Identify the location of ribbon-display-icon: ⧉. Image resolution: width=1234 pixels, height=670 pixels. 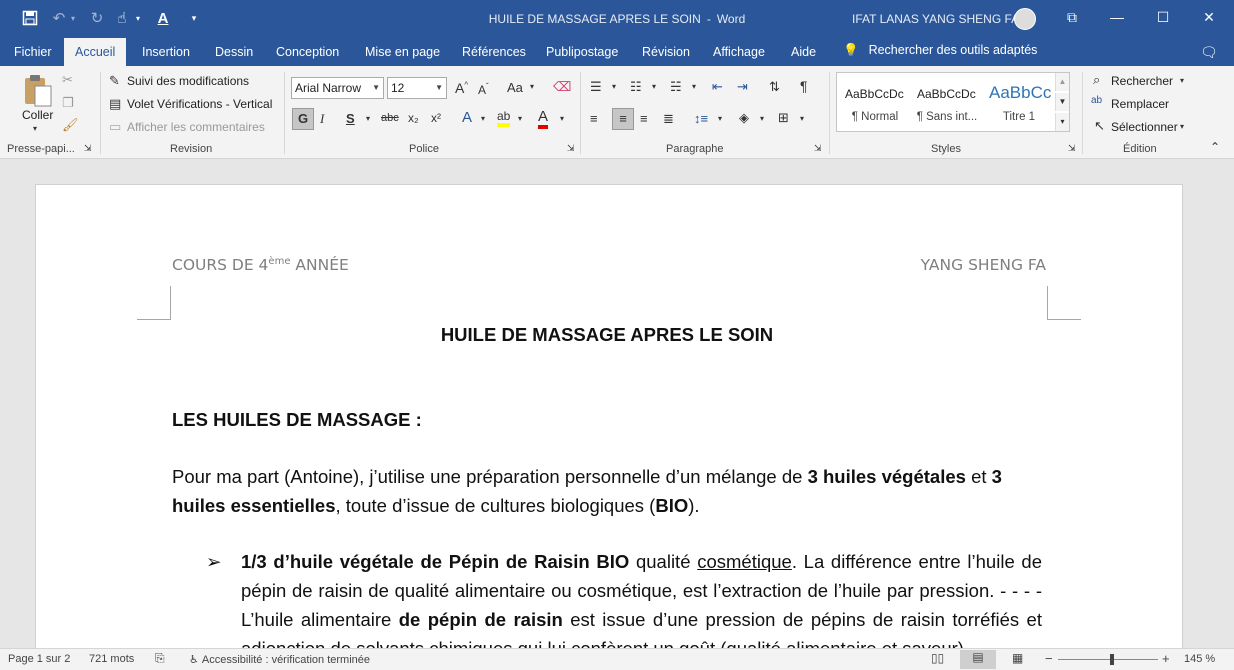
(1072, 17).